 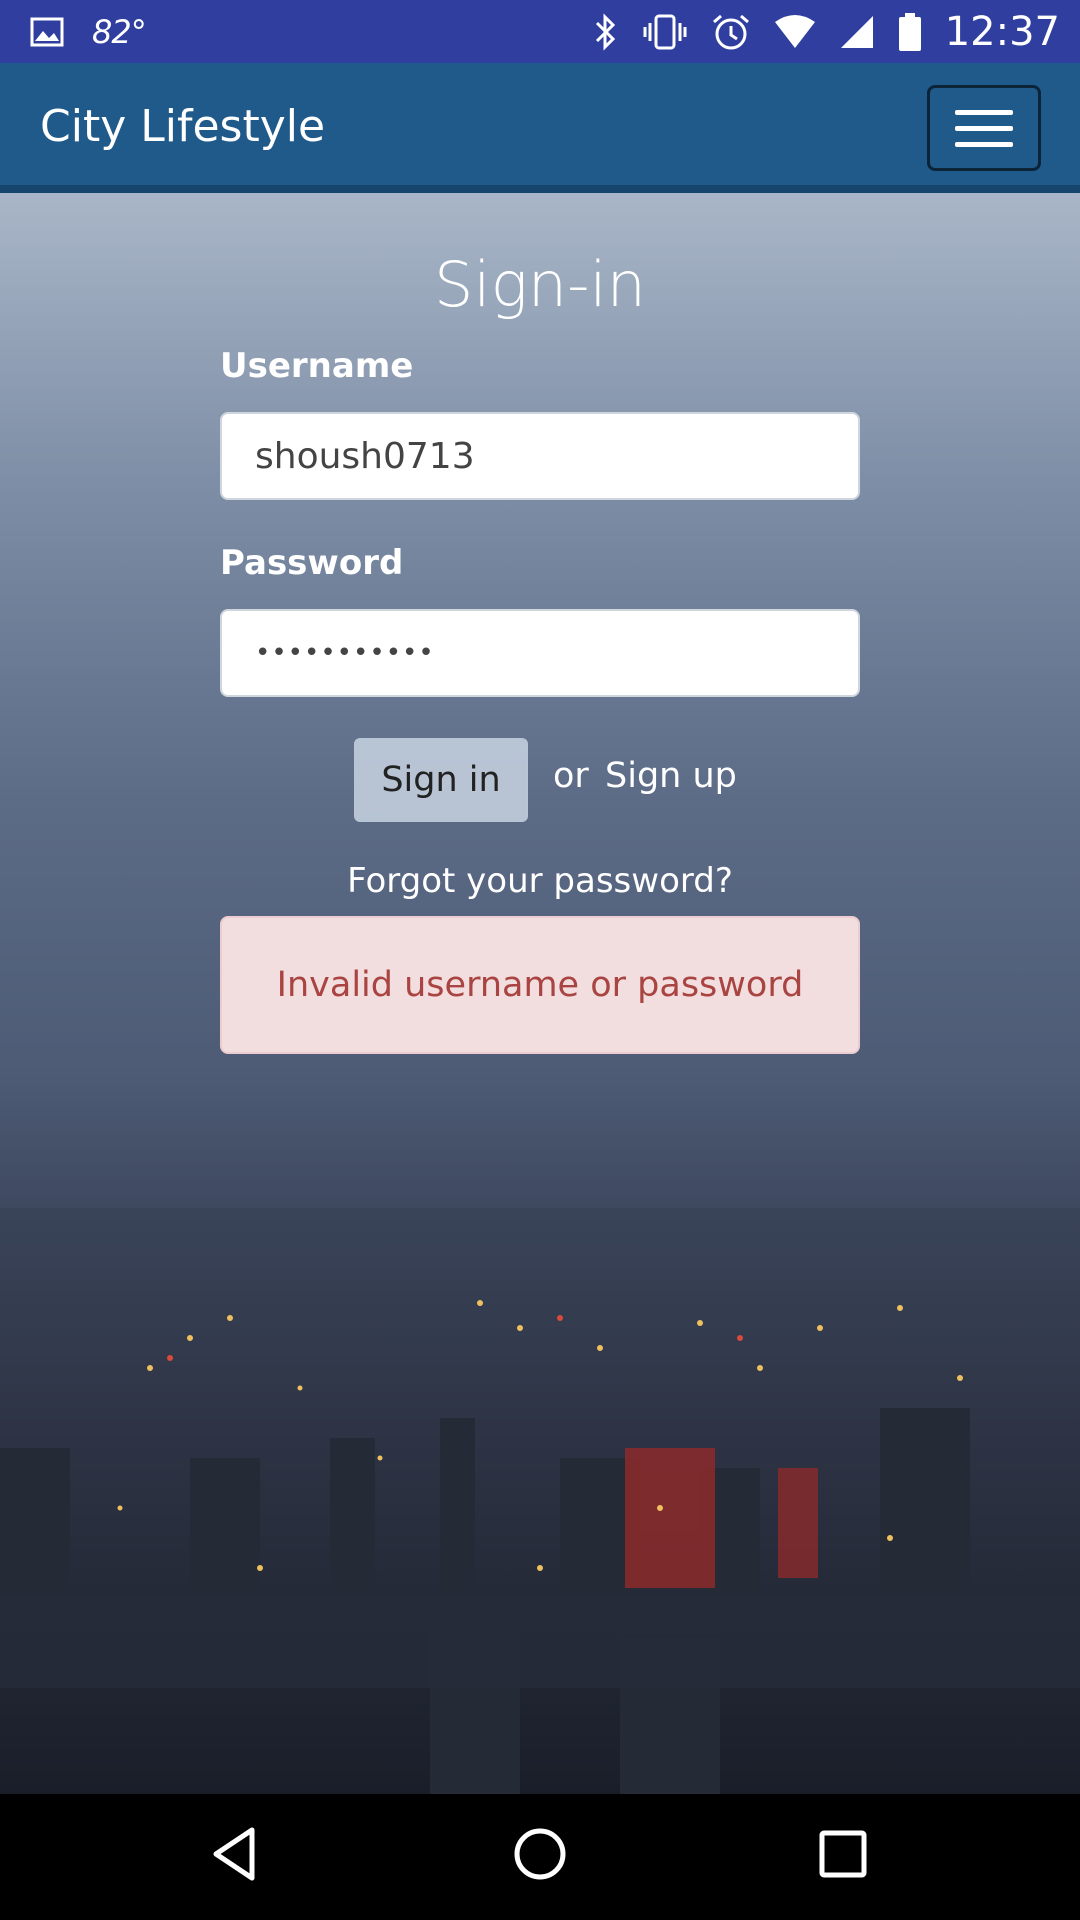 What do you see at coordinates (47, 32) in the screenshot?
I see `image-icon` at bounding box center [47, 32].